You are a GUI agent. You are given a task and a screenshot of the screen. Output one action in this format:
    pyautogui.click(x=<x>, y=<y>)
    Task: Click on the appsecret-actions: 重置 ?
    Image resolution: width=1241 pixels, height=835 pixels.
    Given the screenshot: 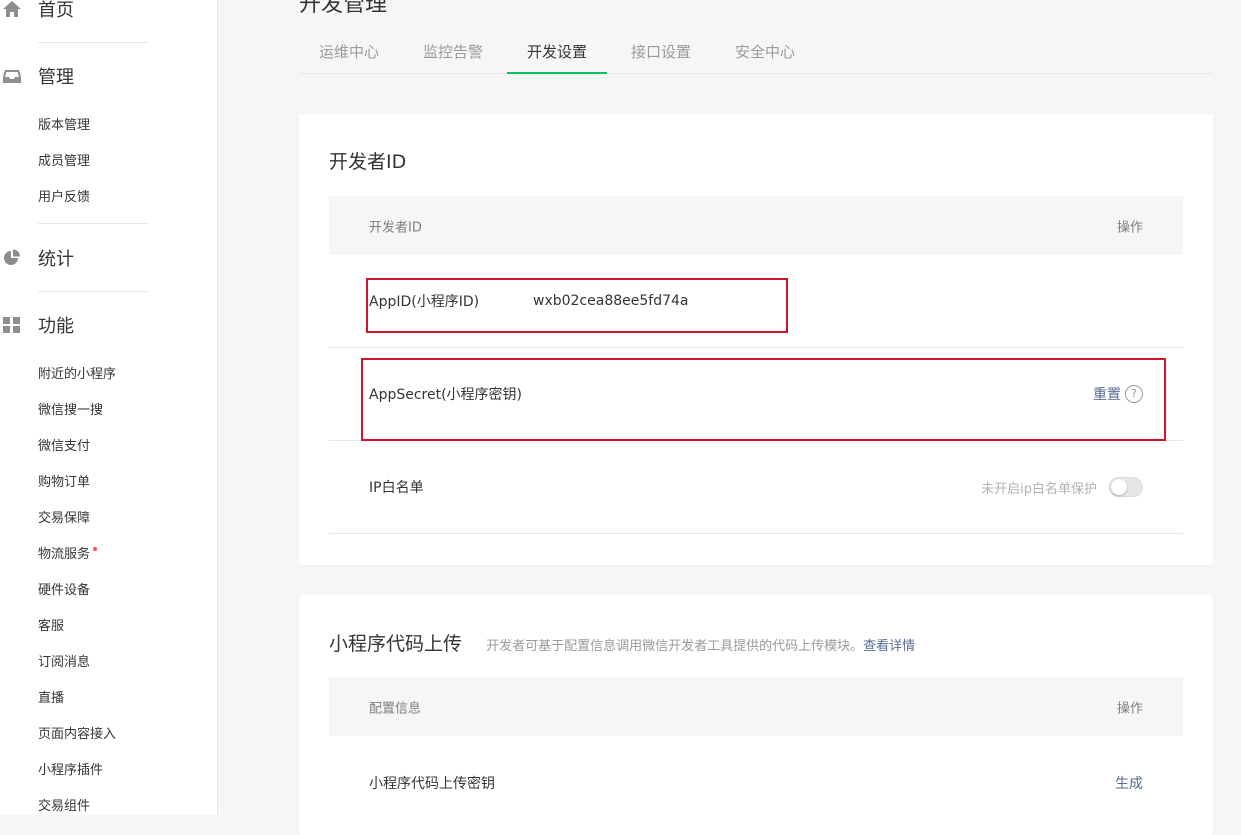 What is the action you would take?
    pyautogui.click(x=1118, y=394)
    